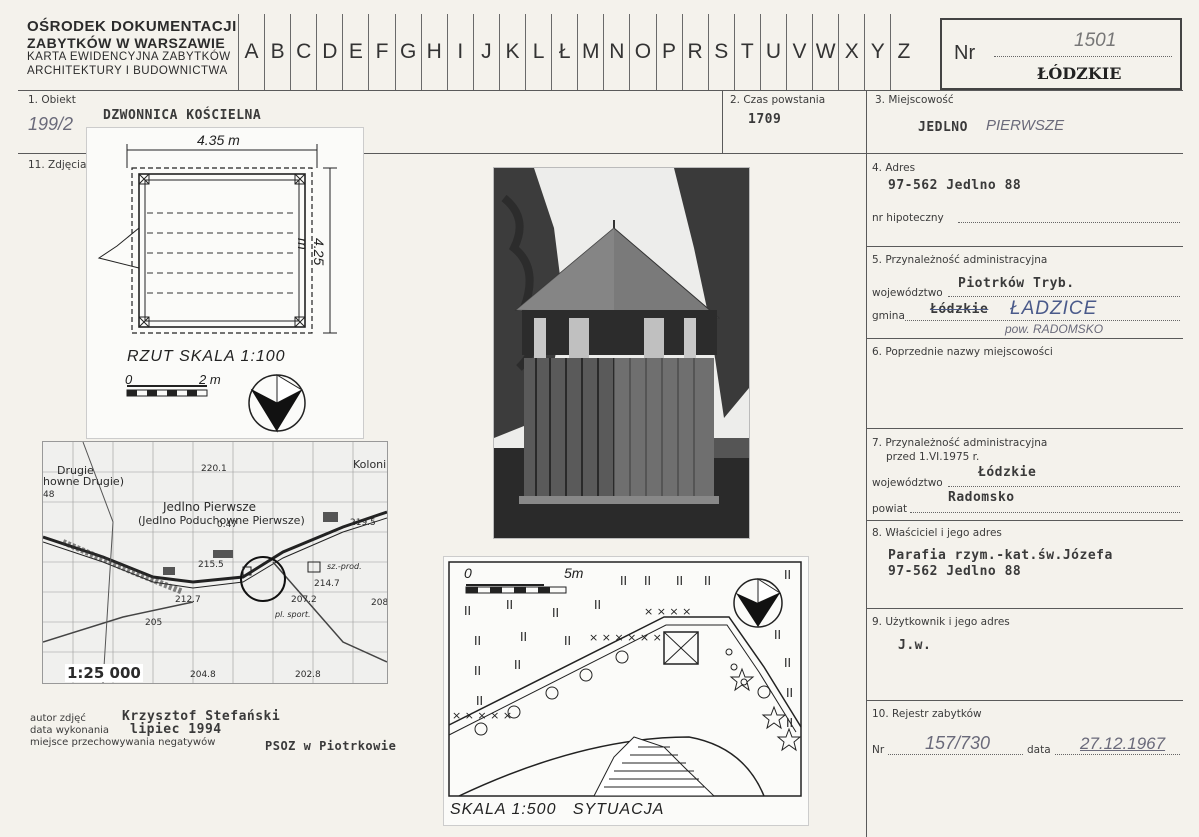 The width and height of the screenshot is (1199, 837). Describe the element at coordinates (1079, 73) in the screenshot. I see `voivodeship-stamp: ŁÓDZKIE` at that location.